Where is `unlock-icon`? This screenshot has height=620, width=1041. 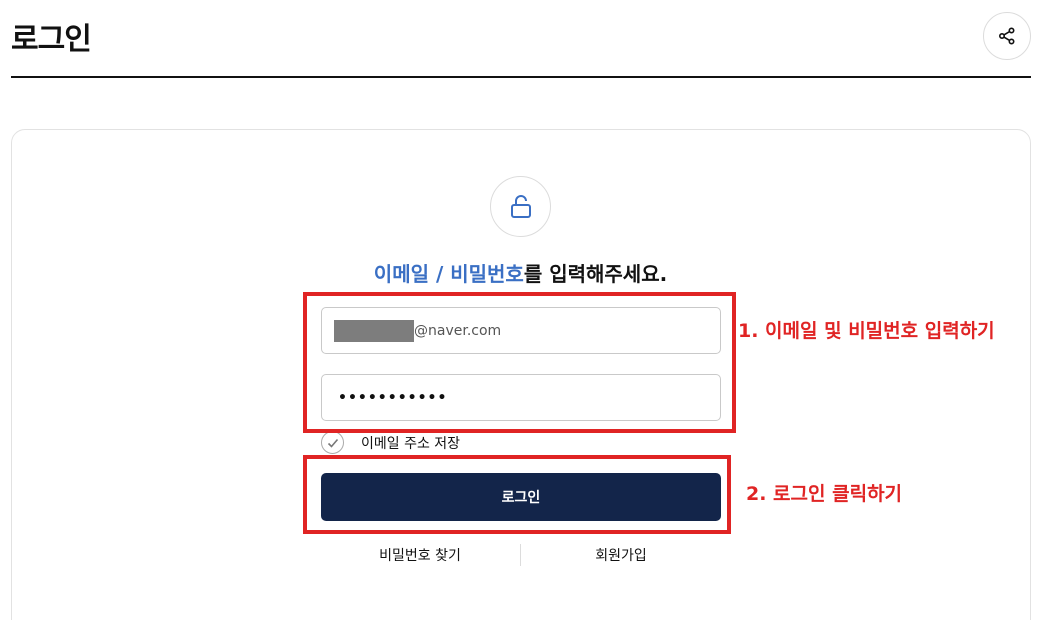
unlock-icon is located at coordinates (520, 206).